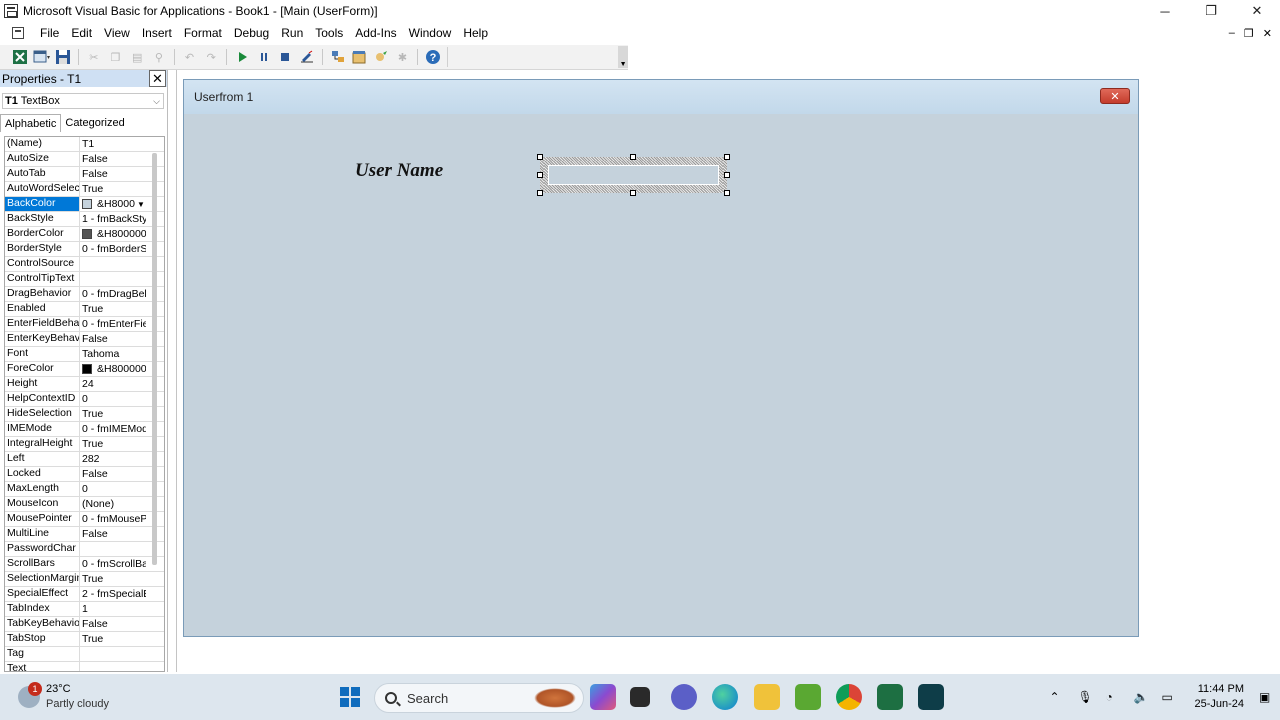 The height and width of the screenshot is (720, 1280). I want to click on property-row: ControlTipText, so click(84, 279).